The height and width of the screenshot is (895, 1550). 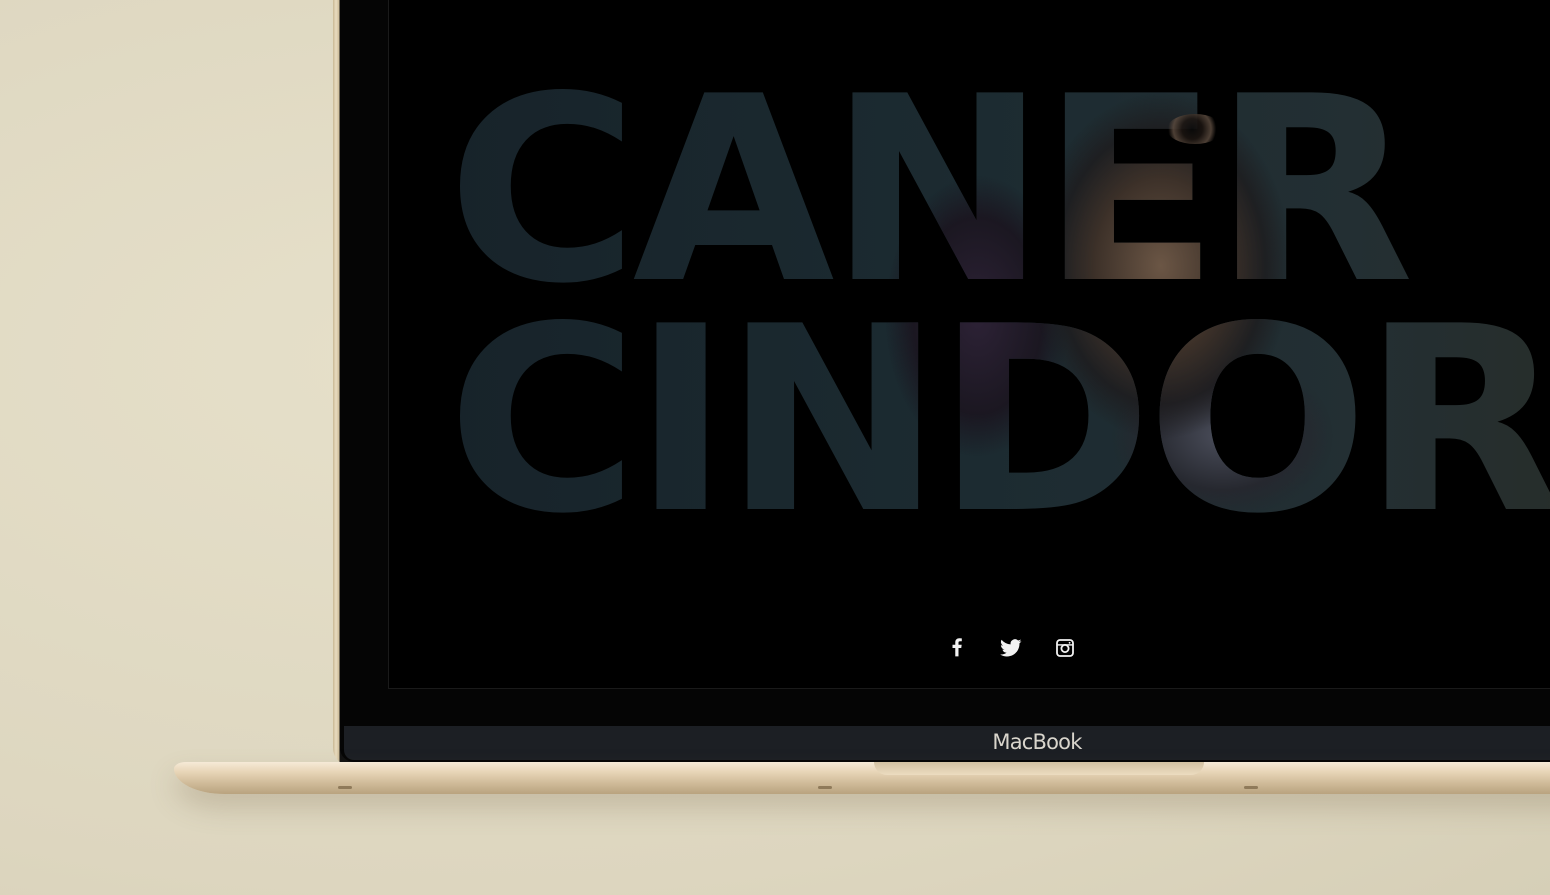 I want to click on facebook-icon, so click(x=957, y=648).